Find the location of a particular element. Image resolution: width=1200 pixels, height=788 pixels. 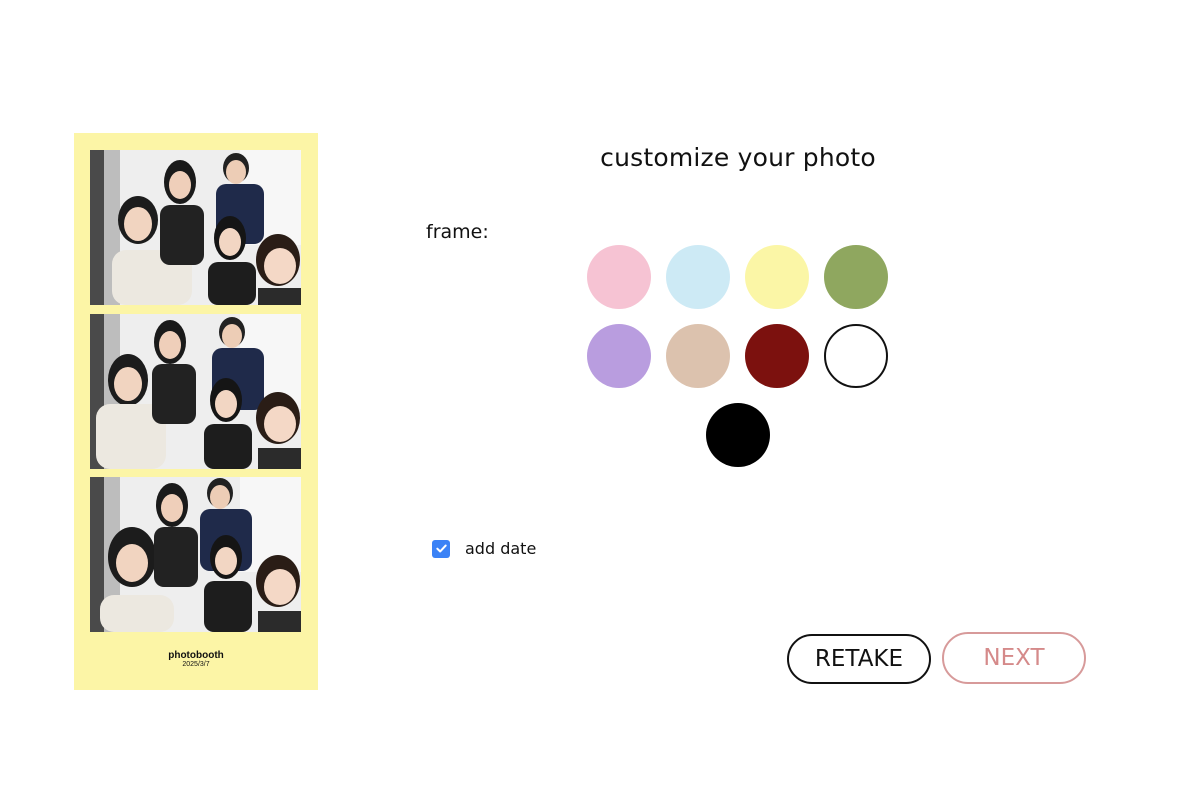

frame-swatch-beige is located at coordinates (698, 356).